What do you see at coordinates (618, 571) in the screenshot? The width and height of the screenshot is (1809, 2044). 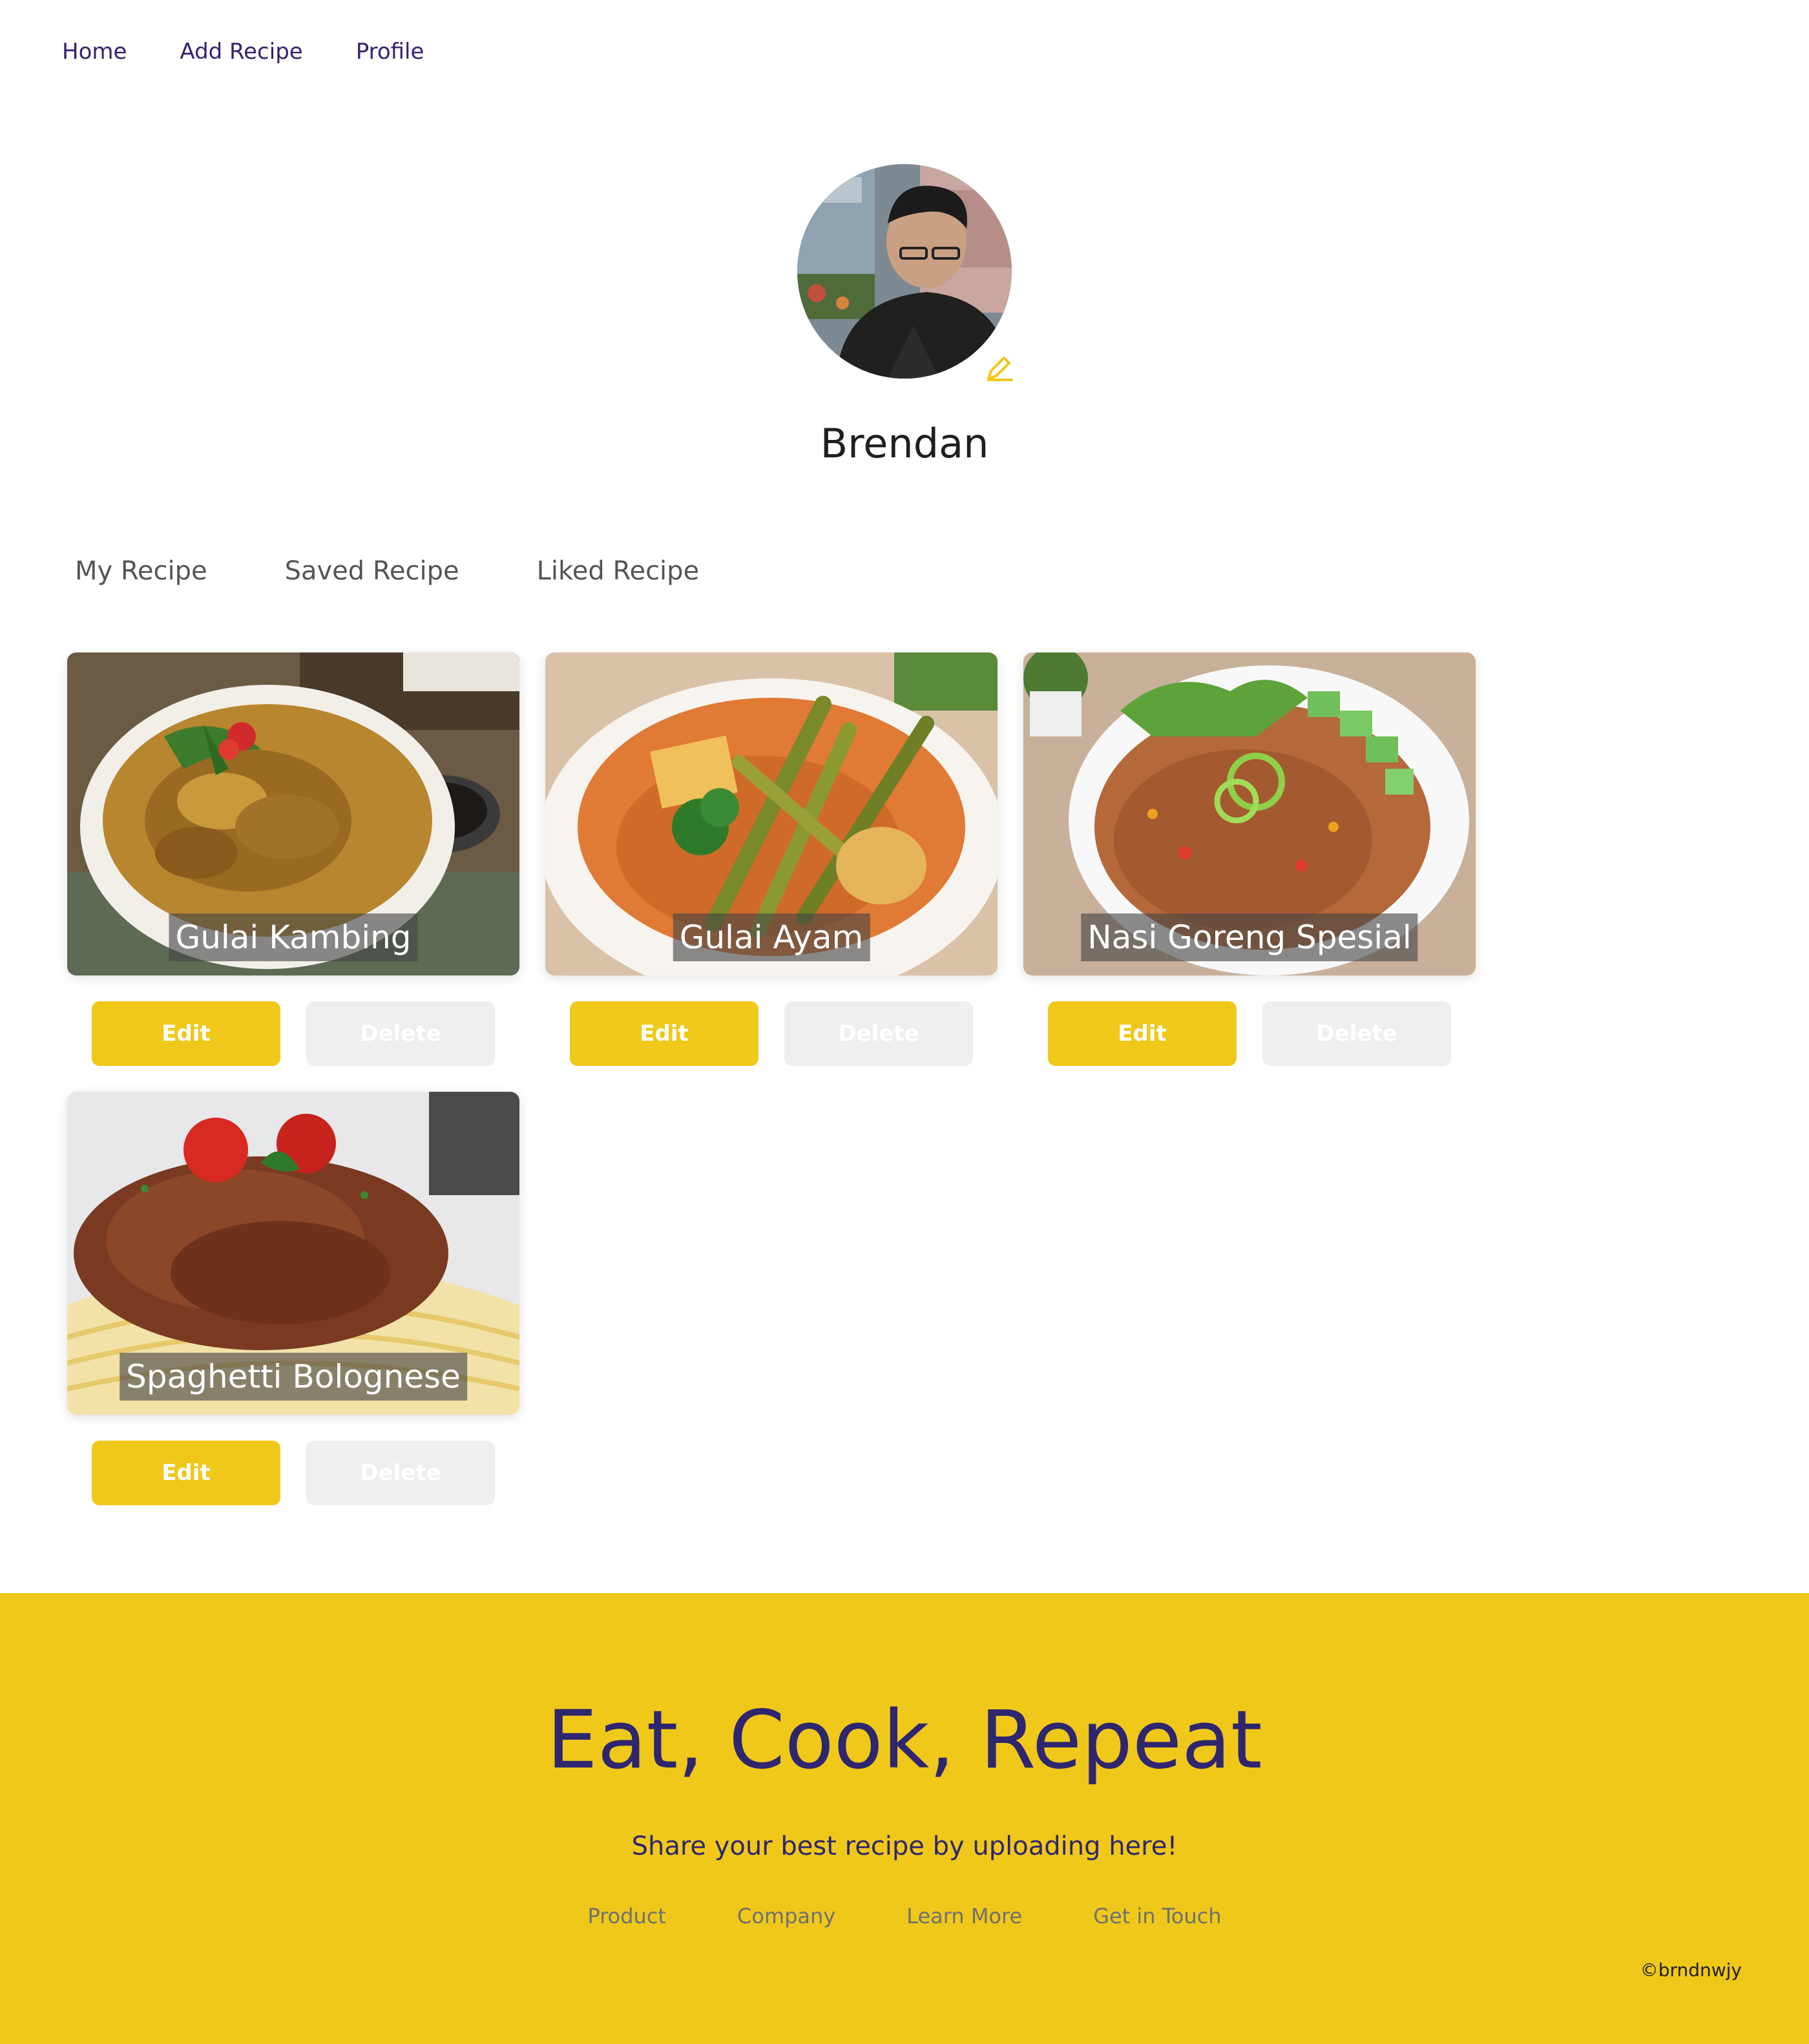 I see `tab-liked-recipe: Liked Recipe` at bounding box center [618, 571].